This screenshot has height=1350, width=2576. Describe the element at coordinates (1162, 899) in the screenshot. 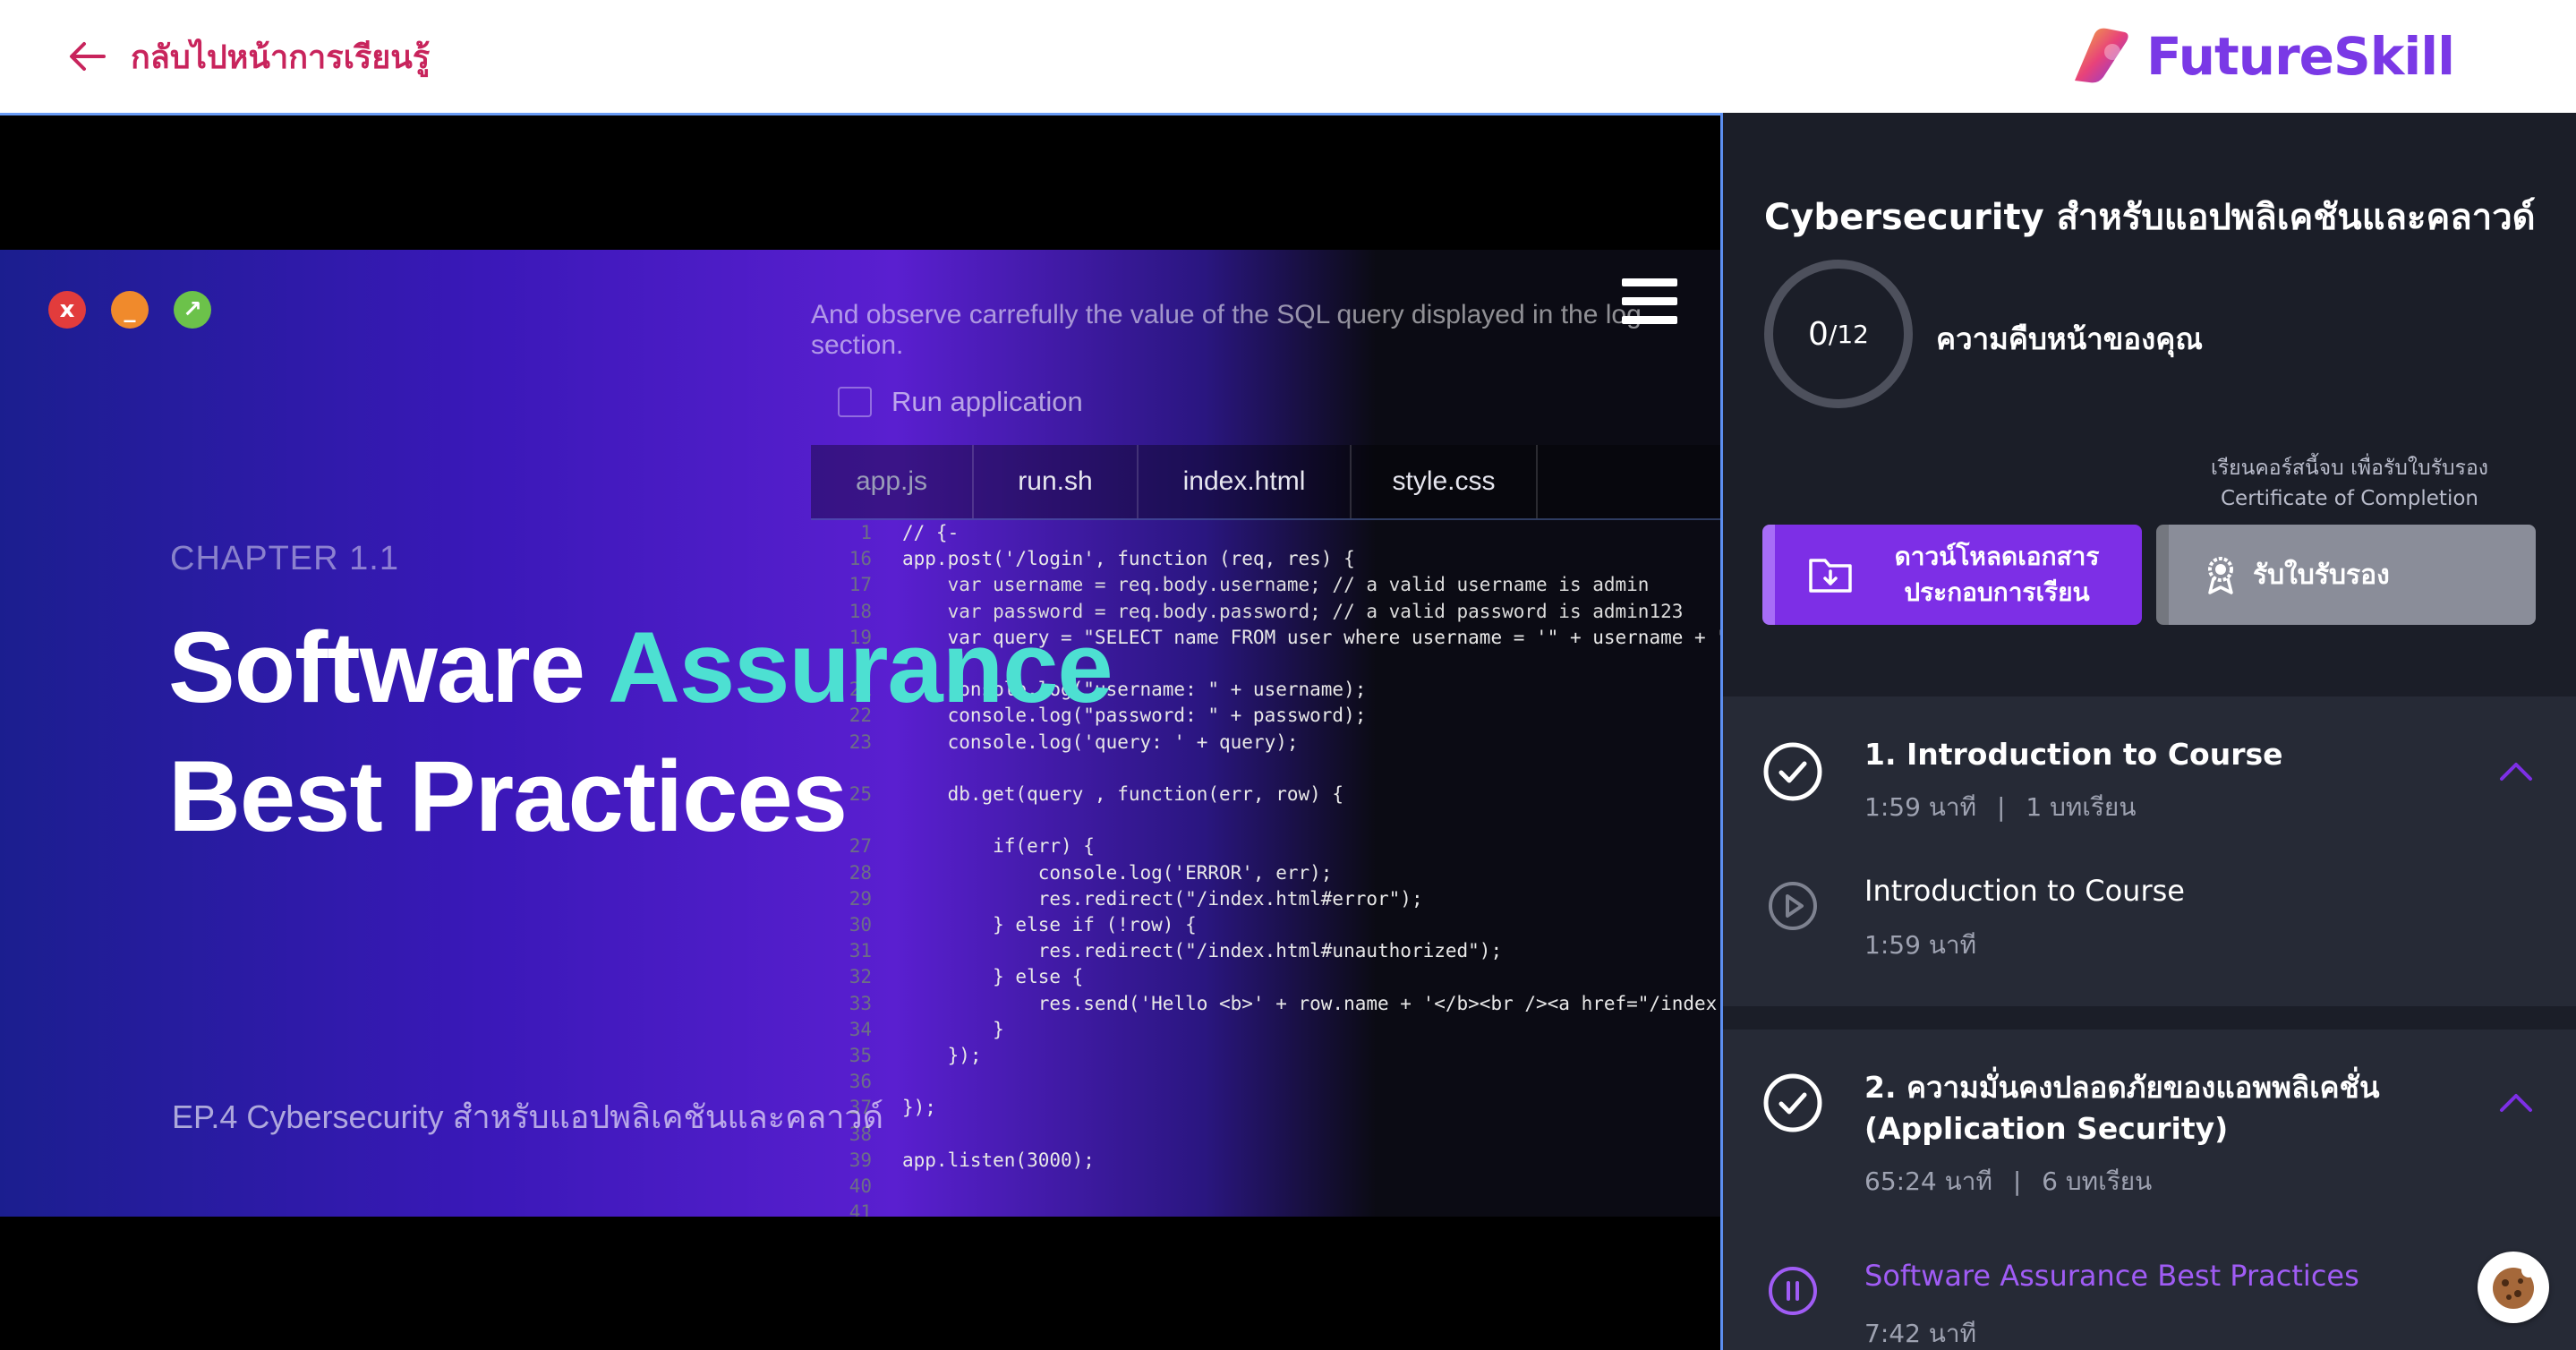

I see `code-text: res.redirect("/index.html#error");` at that location.